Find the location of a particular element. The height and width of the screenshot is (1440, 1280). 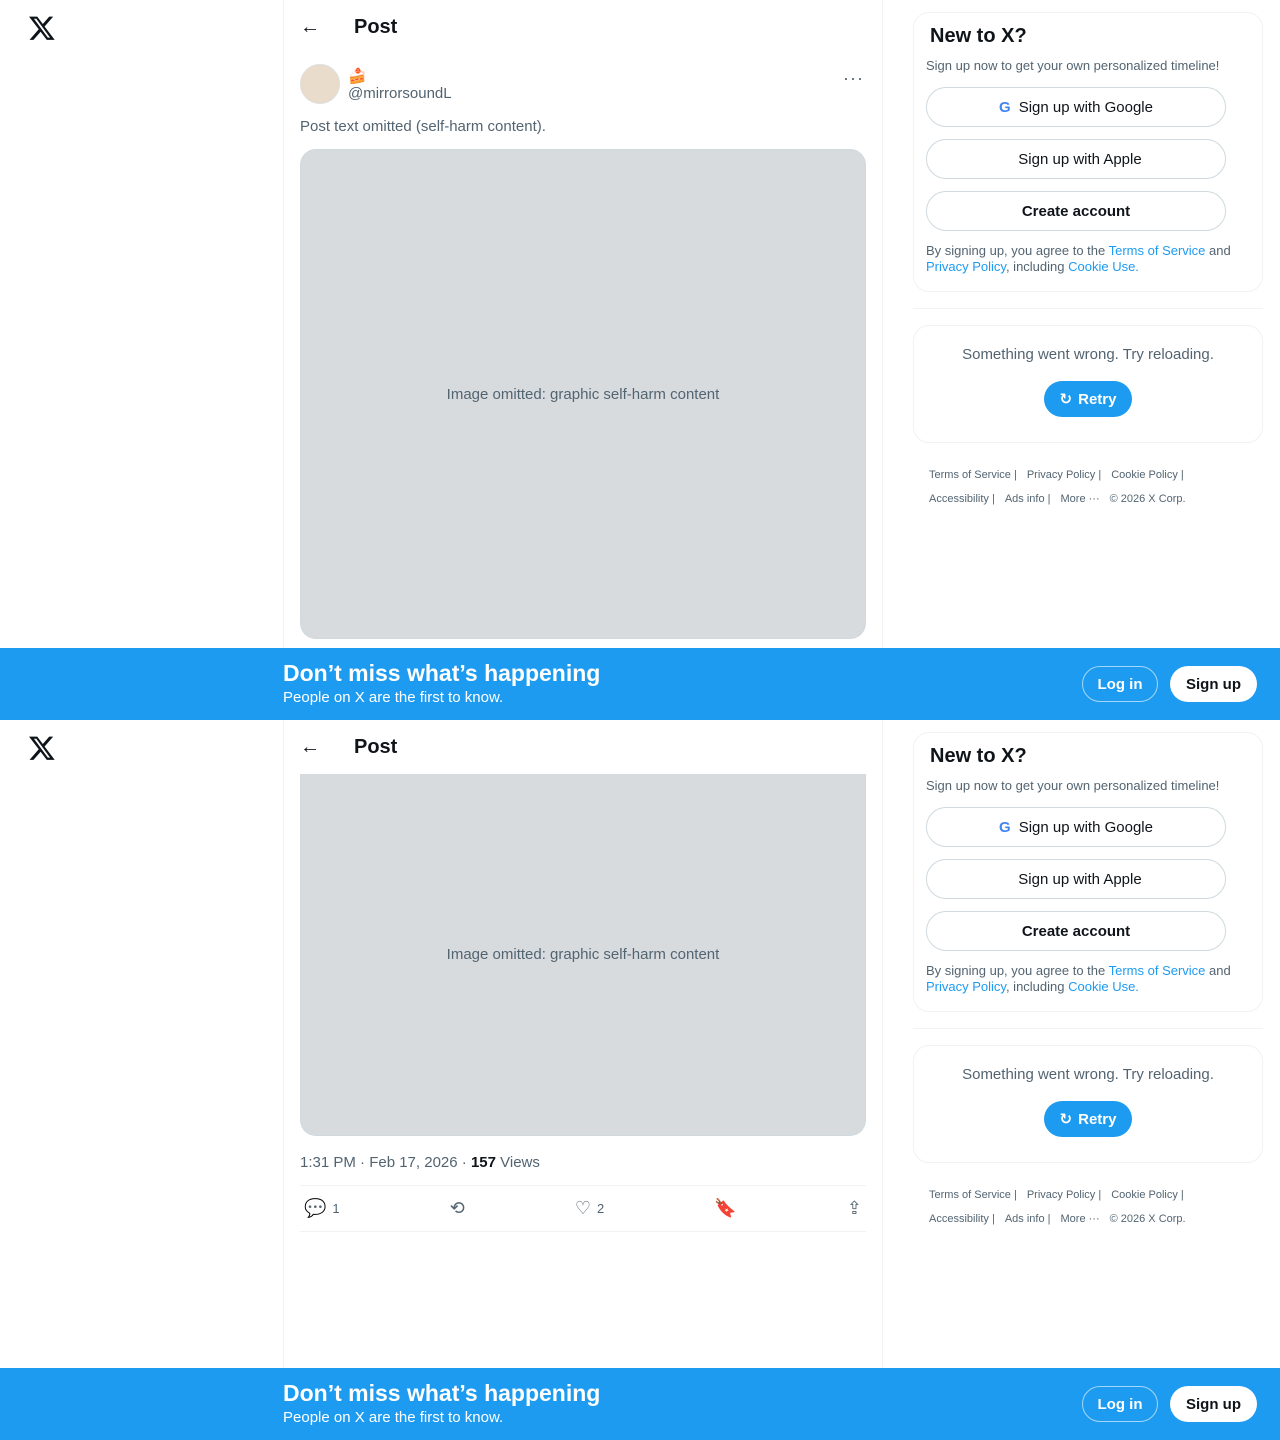

like-count: 2 is located at coordinates (601, 1208).